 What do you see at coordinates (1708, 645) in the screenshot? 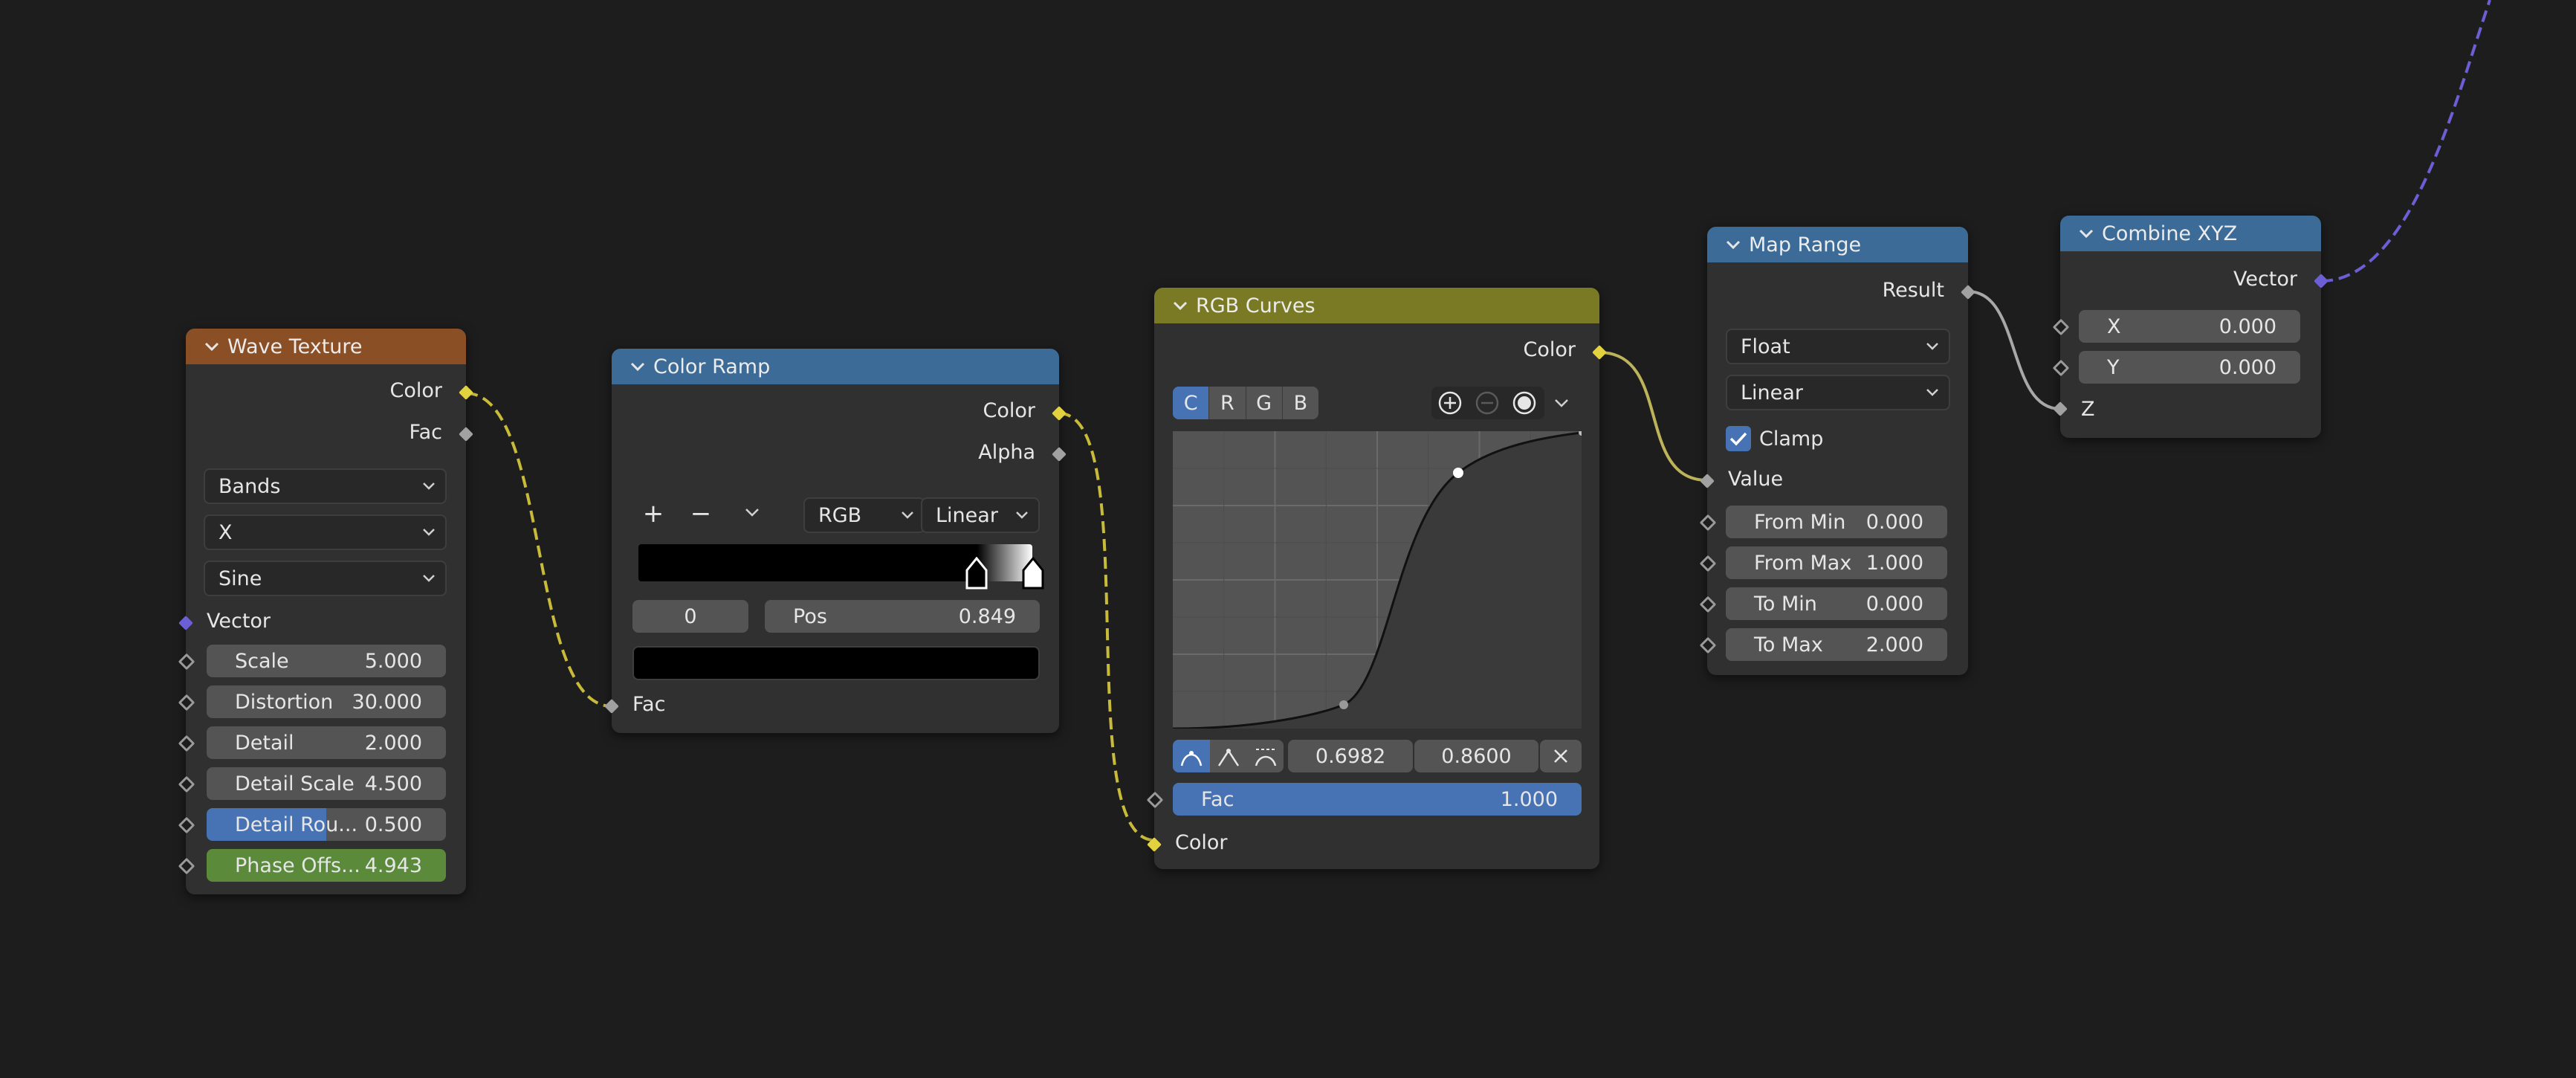
I see `input-to-max-socket` at bounding box center [1708, 645].